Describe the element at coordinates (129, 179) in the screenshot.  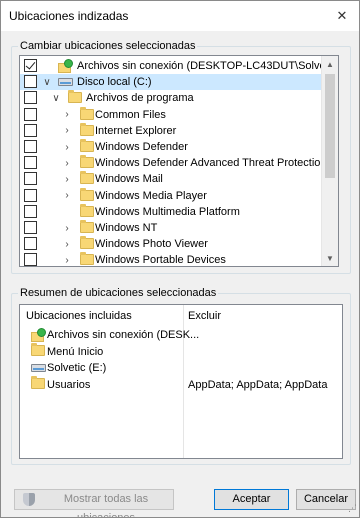
I see `tree-row-label: Windows Mail` at that location.